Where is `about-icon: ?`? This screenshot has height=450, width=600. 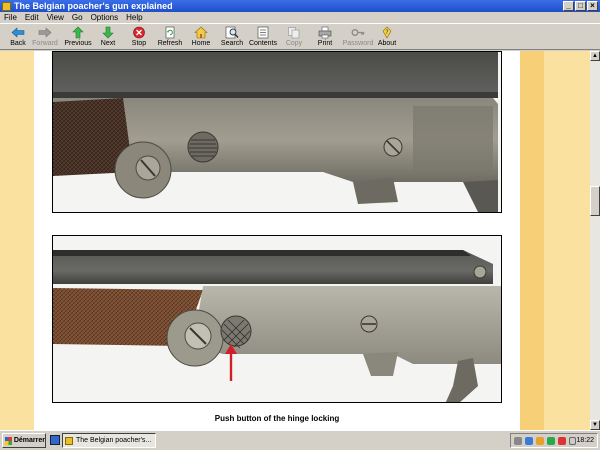 about-icon: ? is located at coordinates (387, 32).